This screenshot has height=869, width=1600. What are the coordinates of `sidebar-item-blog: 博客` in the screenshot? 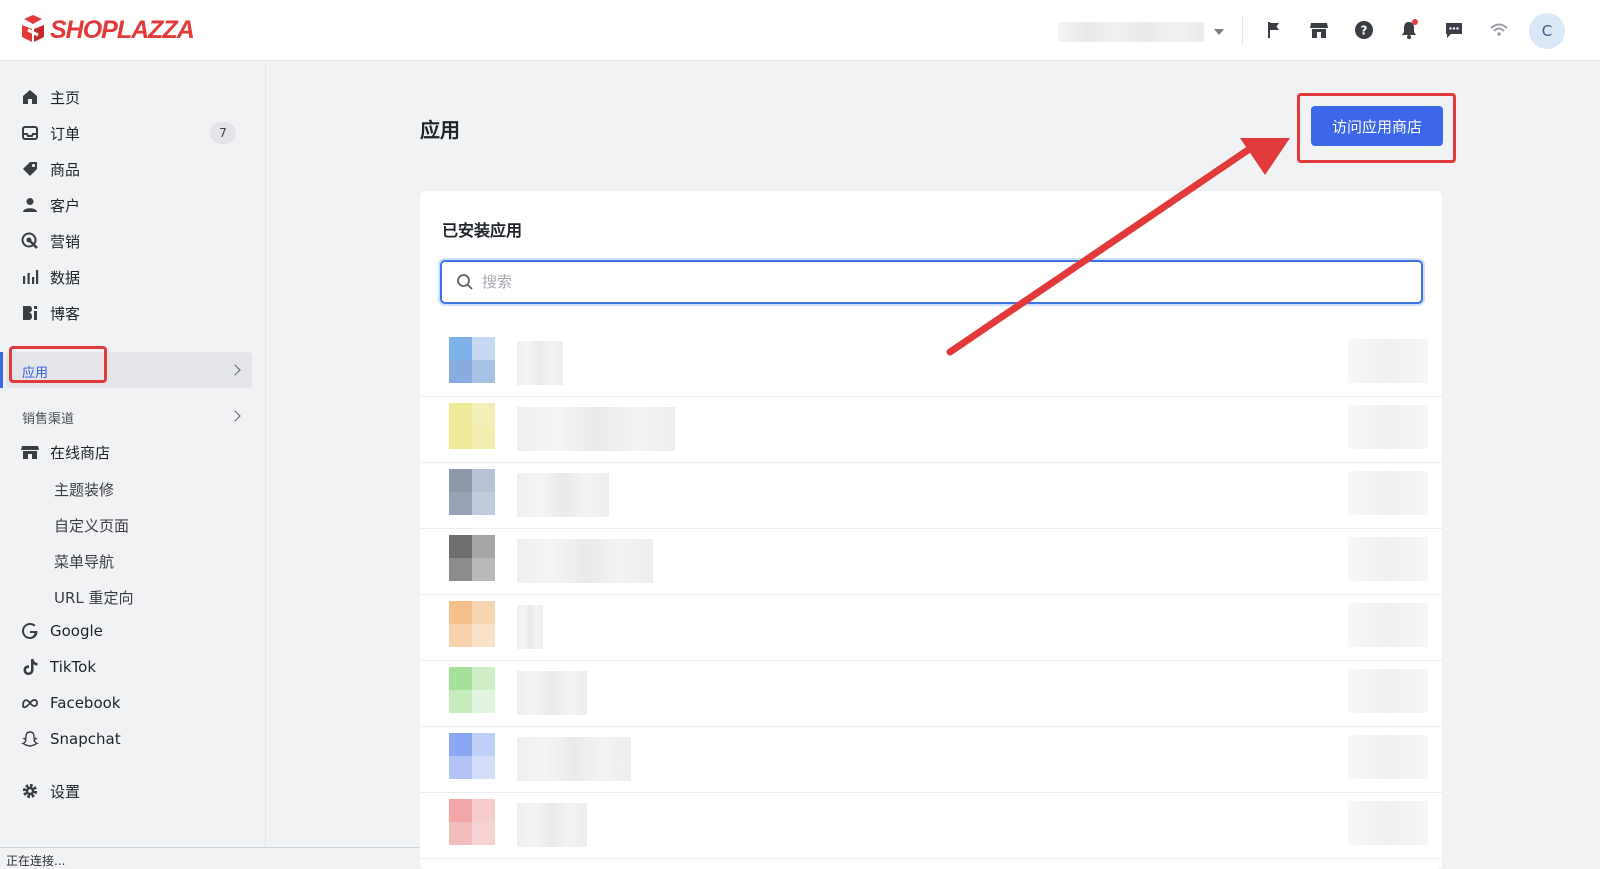 It's located at (134, 313).